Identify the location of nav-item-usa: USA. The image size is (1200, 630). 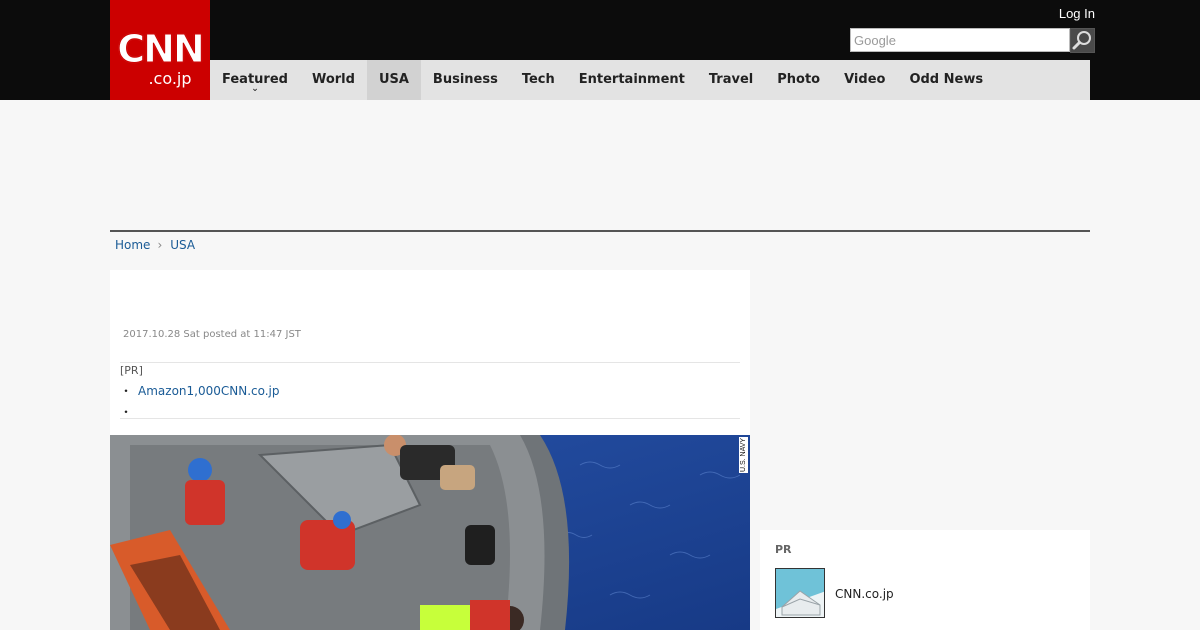
(393, 80).